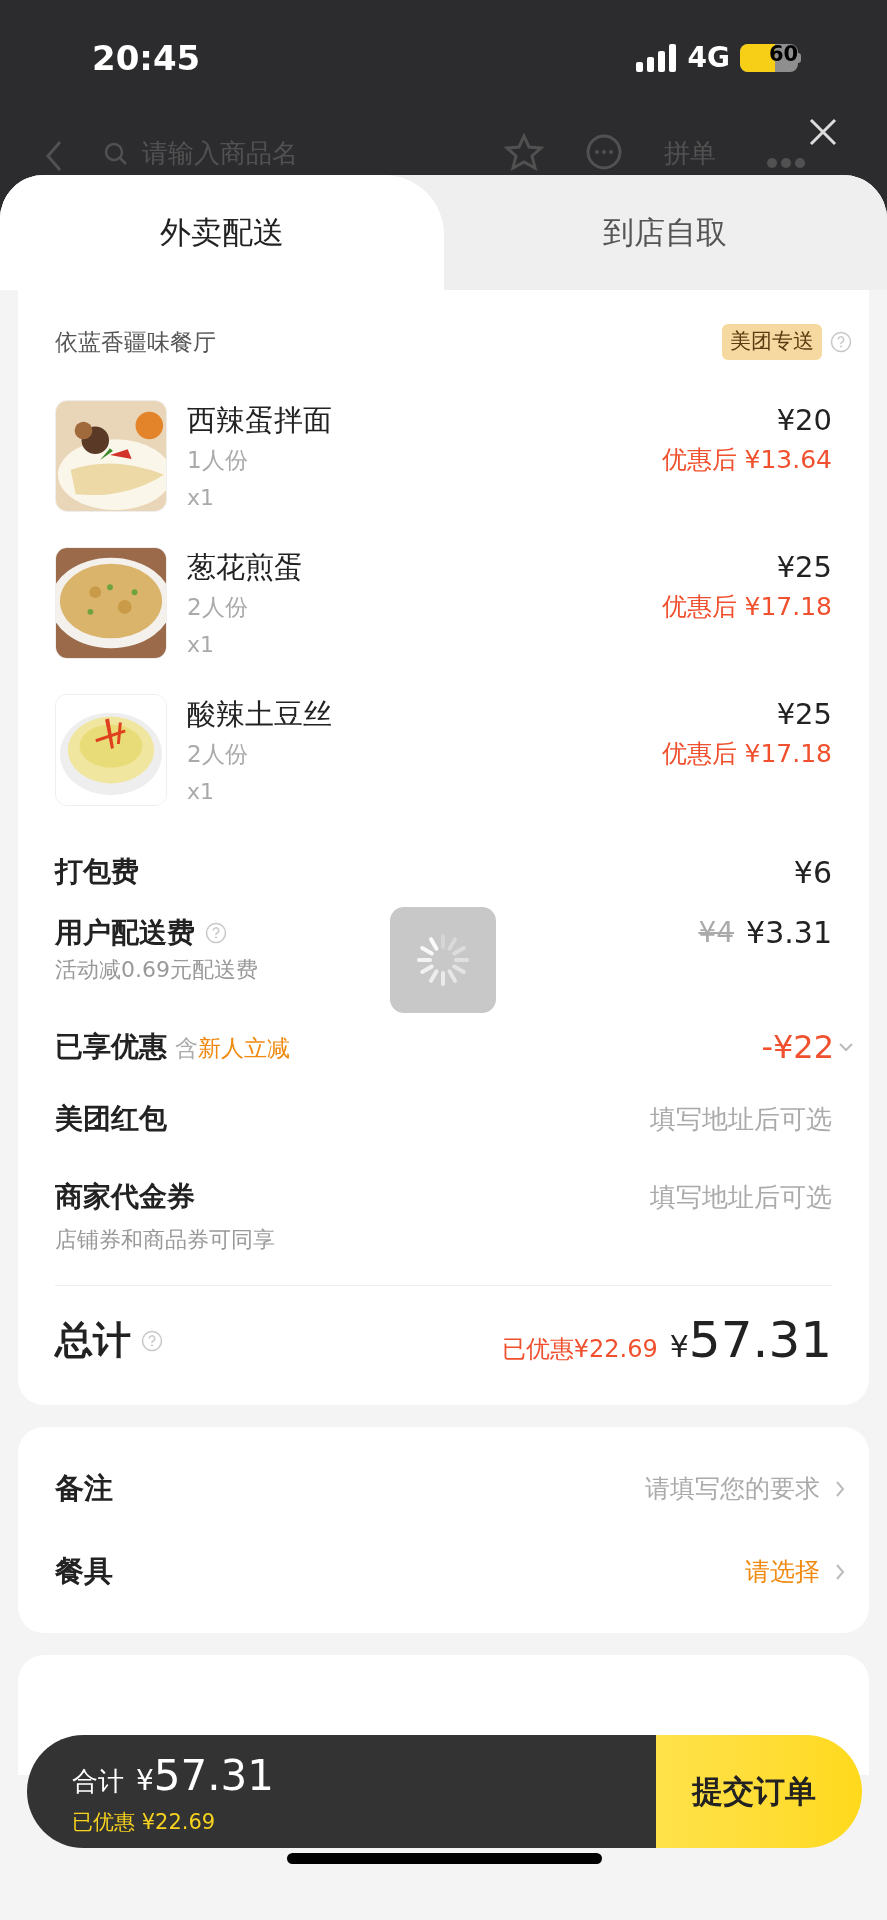 The height and width of the screenshot is (1920, 887). I want to click on coupon-note: 店铺券和商品券可同享, so click(165, 1240).